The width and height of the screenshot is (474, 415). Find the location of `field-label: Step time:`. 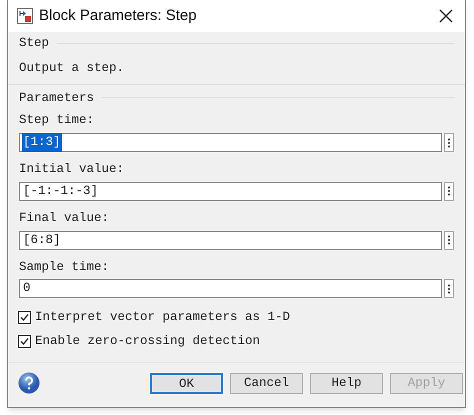

field-label: Step time: is located at coordinates (57, 121).